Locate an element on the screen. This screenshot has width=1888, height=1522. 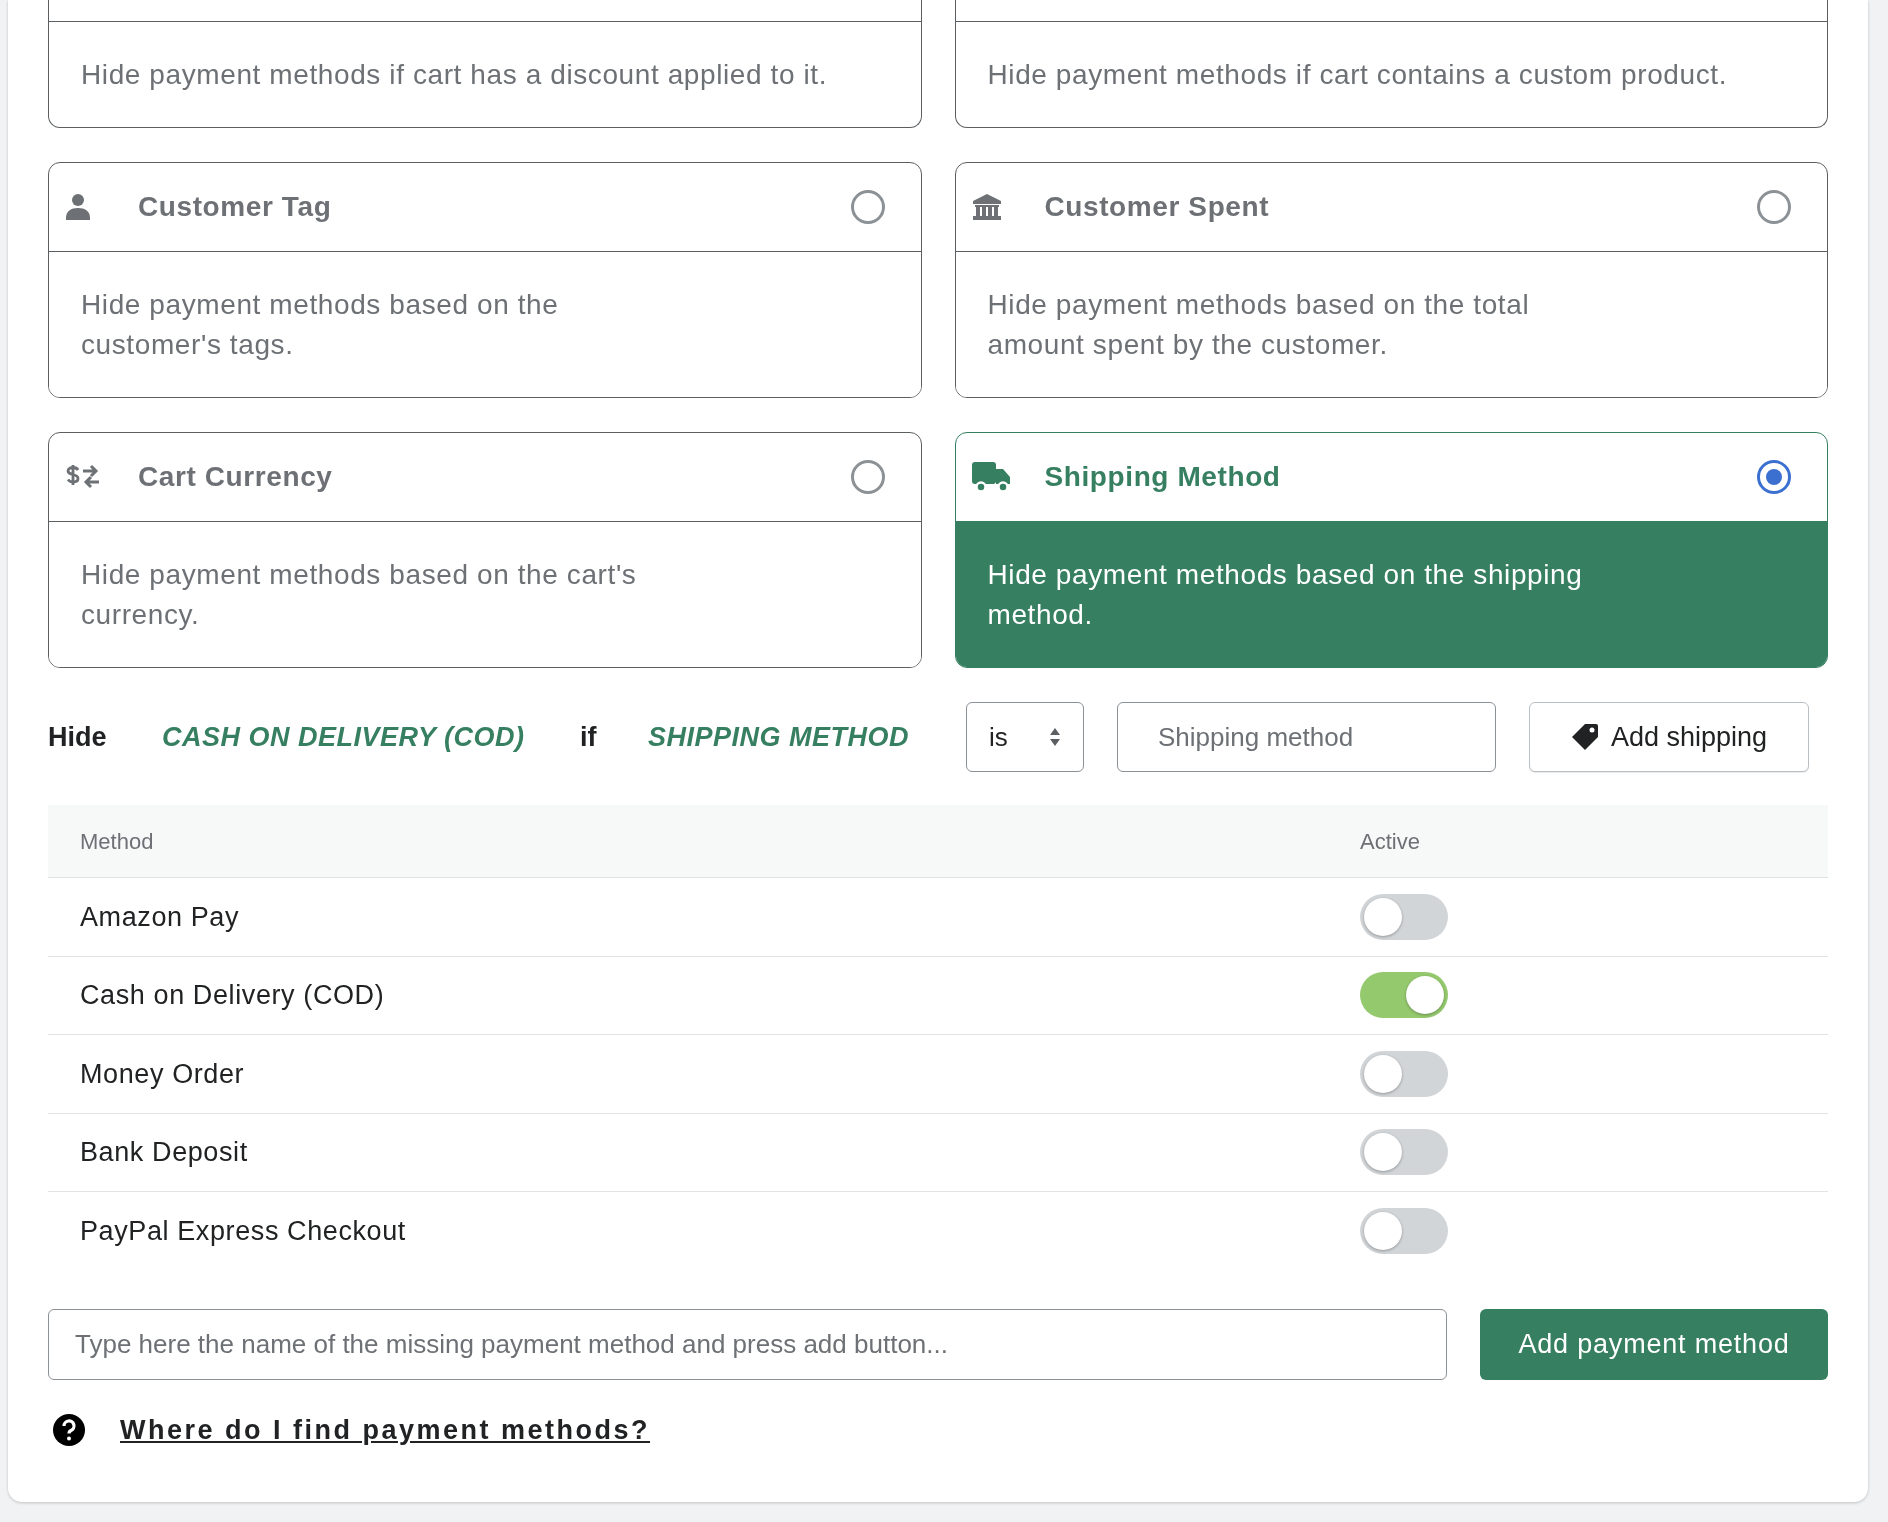
add-shipping-button: Add shipping is located at coordinates (1669, 737).